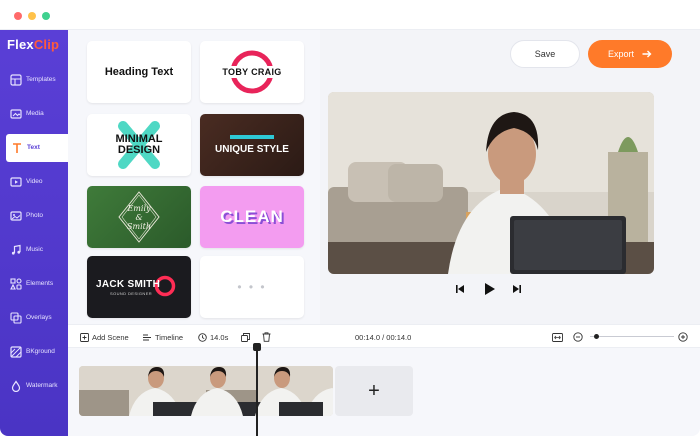 This screenshot has width=700, height=436. I want to click on minimal-text: MINIMAL DESIGN, so click(139, 145).